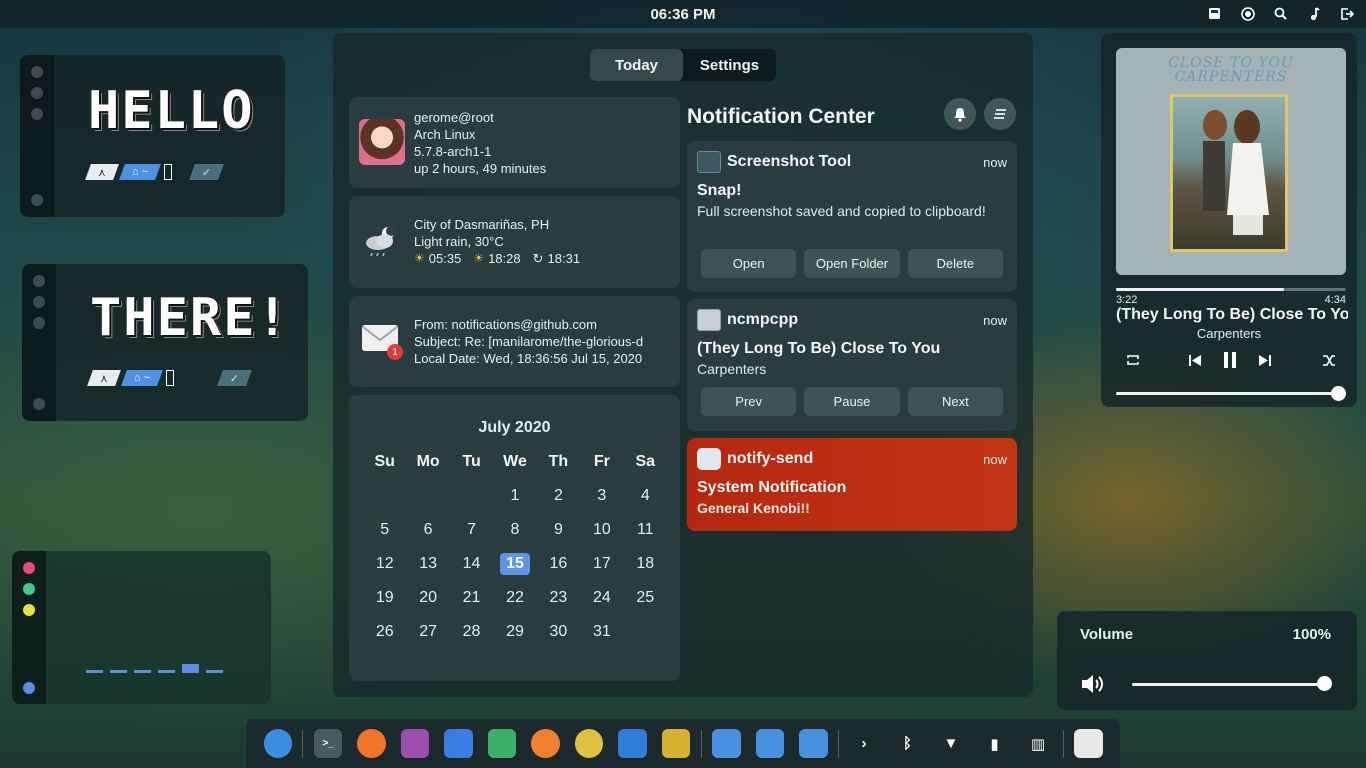  Describe the element at coordinates (601, 598) in the screenshot. I see `calendar-day: 24` at that location.